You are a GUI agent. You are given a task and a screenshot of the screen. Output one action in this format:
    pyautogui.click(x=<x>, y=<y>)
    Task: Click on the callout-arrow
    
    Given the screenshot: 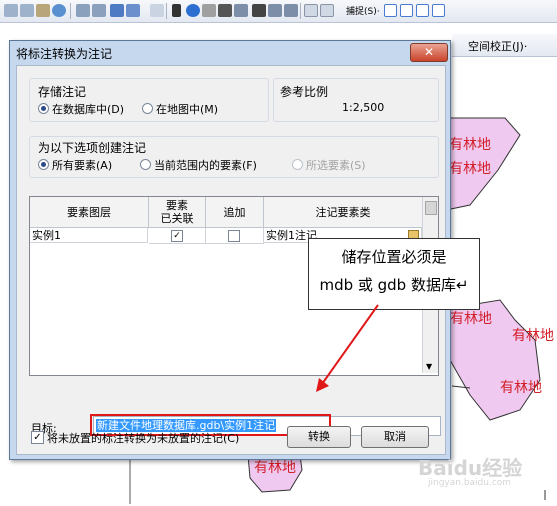 What is the action you would take?
    pyautogui.click(x=347, y=348)
    